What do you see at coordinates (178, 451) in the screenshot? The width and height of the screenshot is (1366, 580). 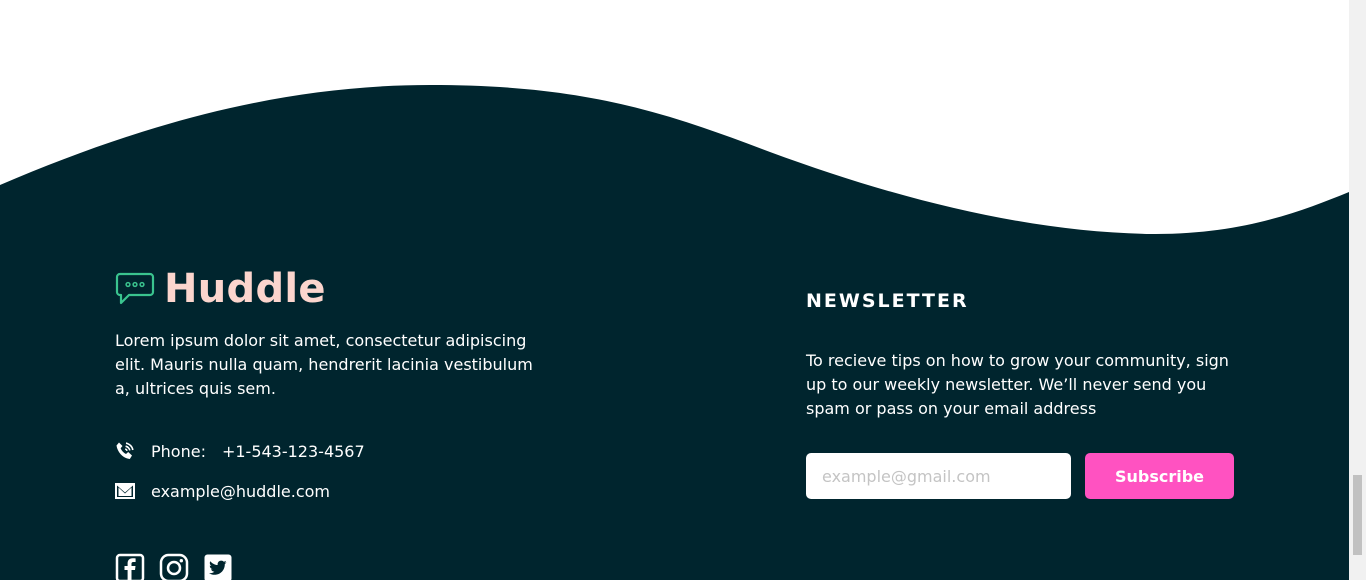 I see `phone-label: Phone:` at bounding box center [178, 451].